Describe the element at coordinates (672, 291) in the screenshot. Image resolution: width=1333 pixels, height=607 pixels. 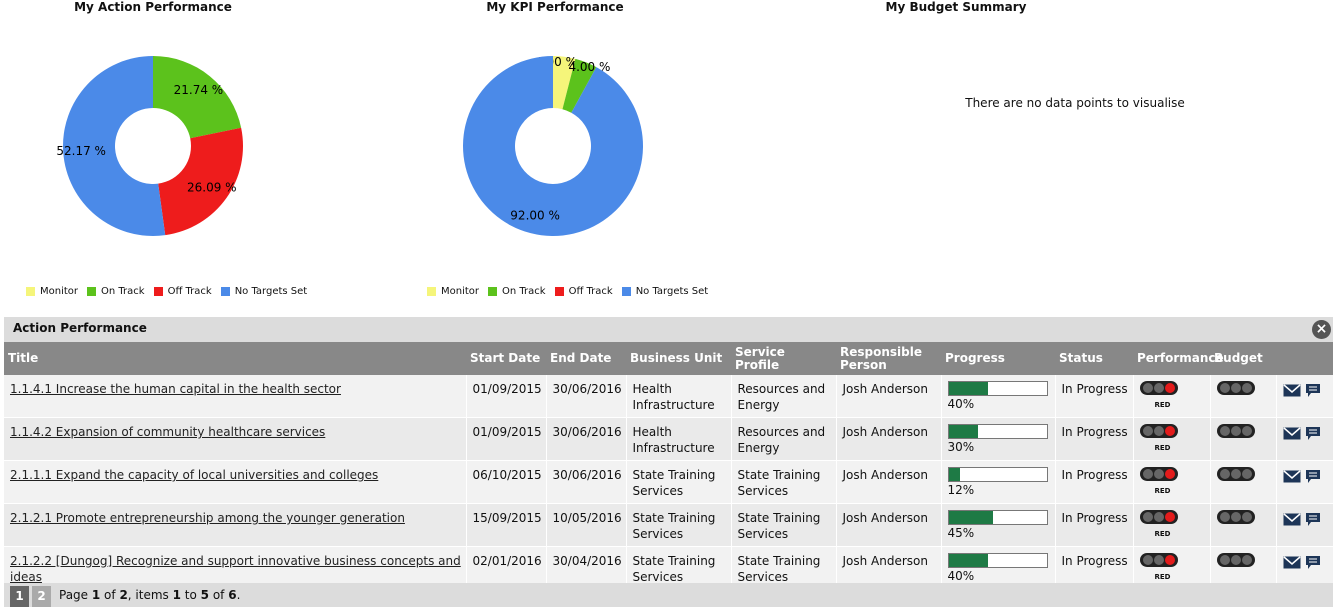
I see `legend-label: No Targets Set` at that location.